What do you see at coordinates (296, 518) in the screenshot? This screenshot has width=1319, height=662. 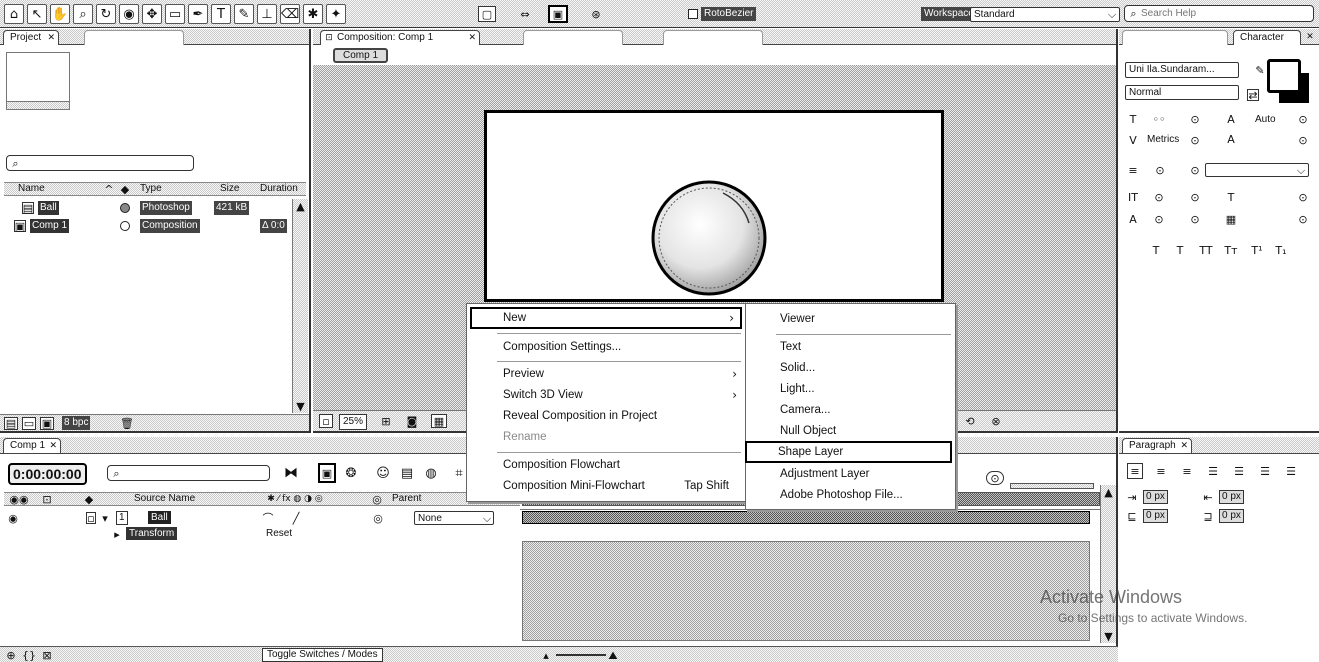 I see `quality-switch-icon: ╱` at bounding box center [296, 518].